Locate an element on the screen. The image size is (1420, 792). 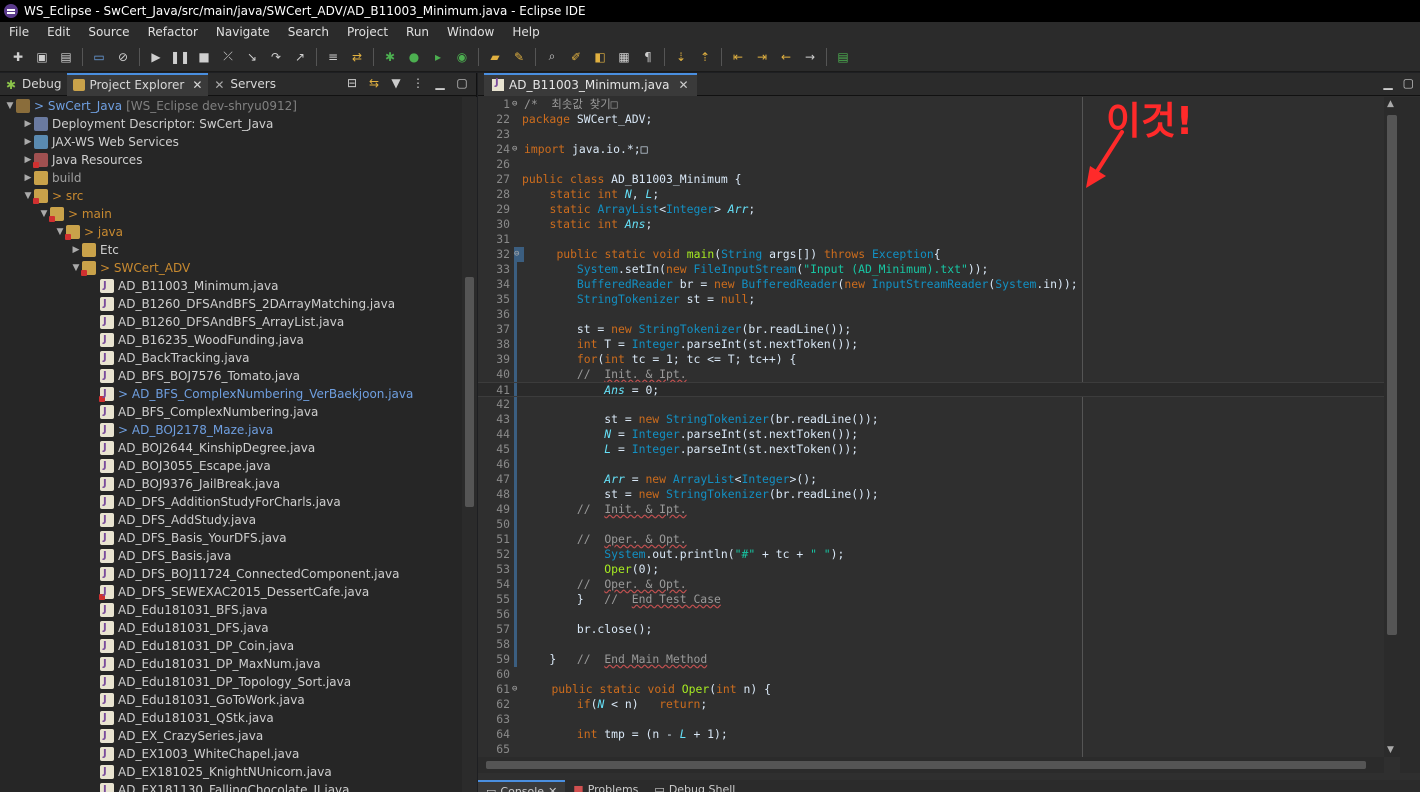
editor-tab-active: AD_B11003_Minimum.java ✕ is located at coordinates (590, 84).